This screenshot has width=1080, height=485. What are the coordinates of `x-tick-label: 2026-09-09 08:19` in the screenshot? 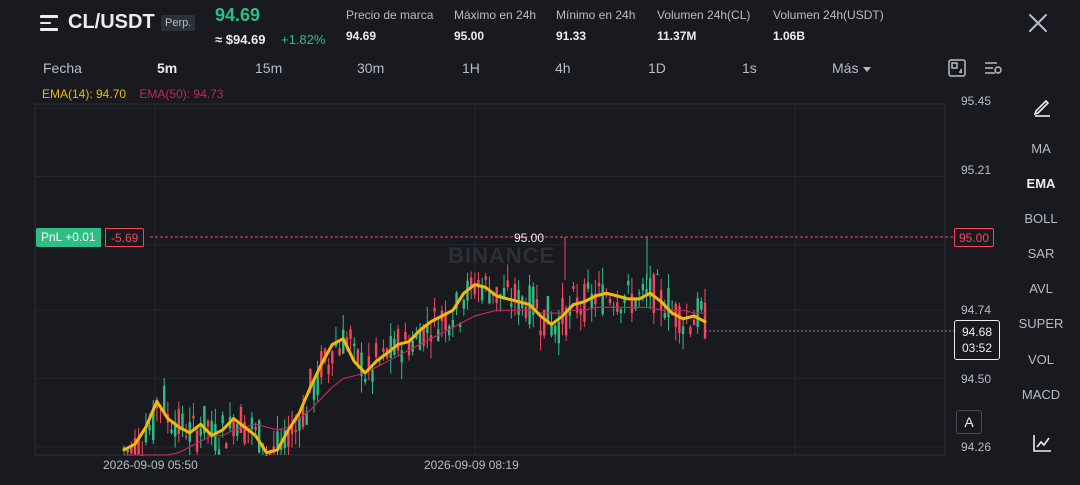 It's located at (471, 465).